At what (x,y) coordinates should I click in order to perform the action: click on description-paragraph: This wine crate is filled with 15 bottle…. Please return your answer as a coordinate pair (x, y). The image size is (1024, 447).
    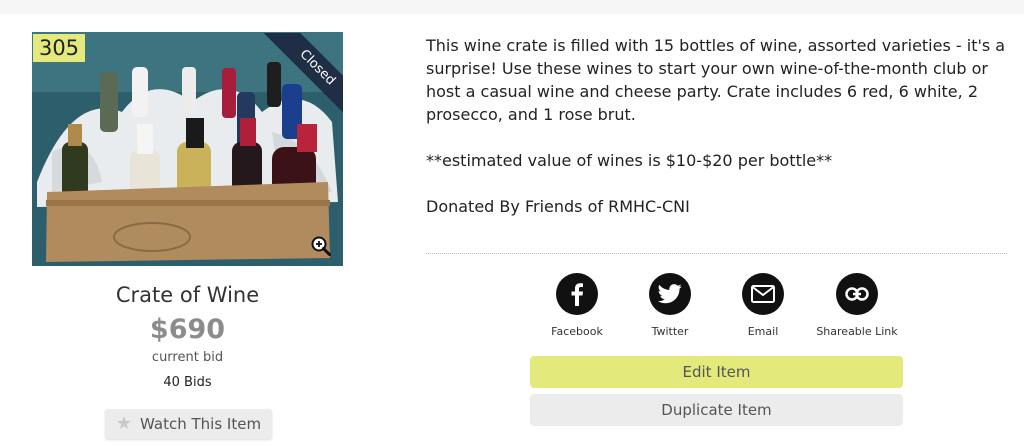
    Looking at the image, I should click on (716, 80).